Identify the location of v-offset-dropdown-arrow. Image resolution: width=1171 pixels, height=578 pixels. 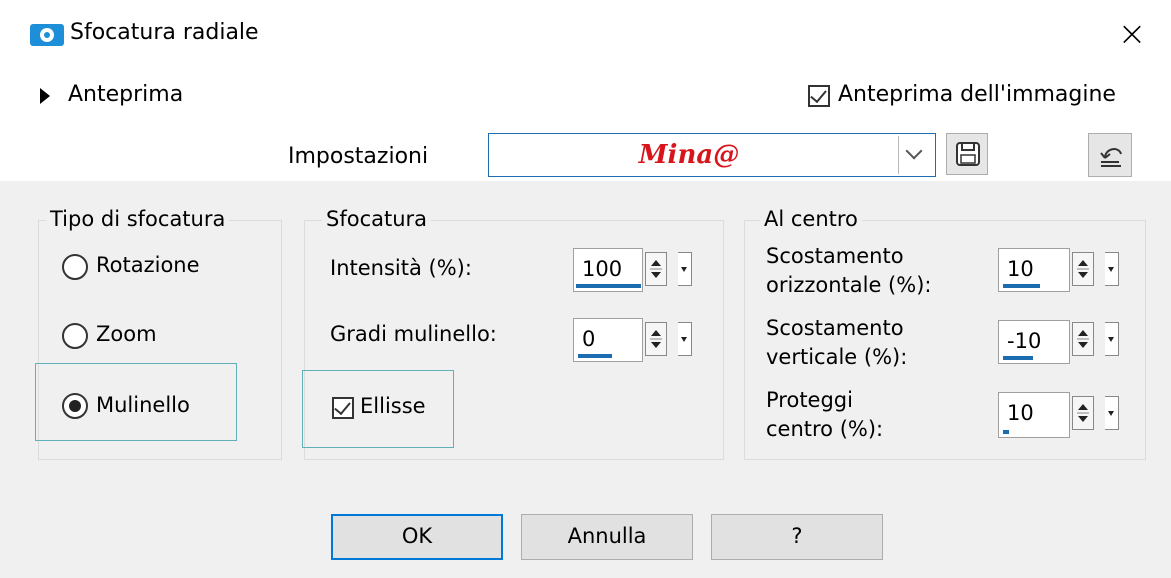
(1112, 339).